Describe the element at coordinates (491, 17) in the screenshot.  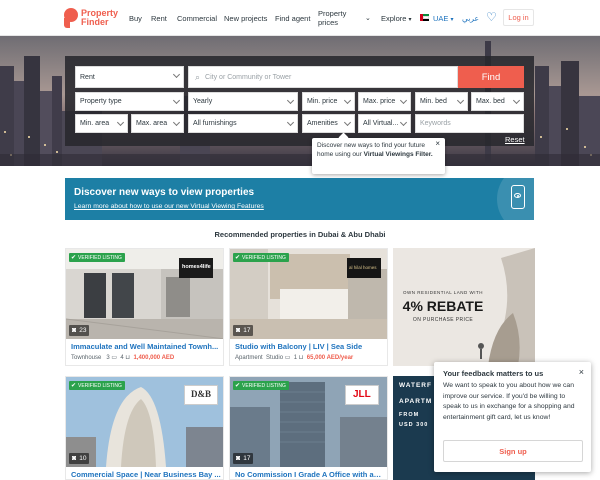
I see `favorites-heart-icon: ♡` at that location.